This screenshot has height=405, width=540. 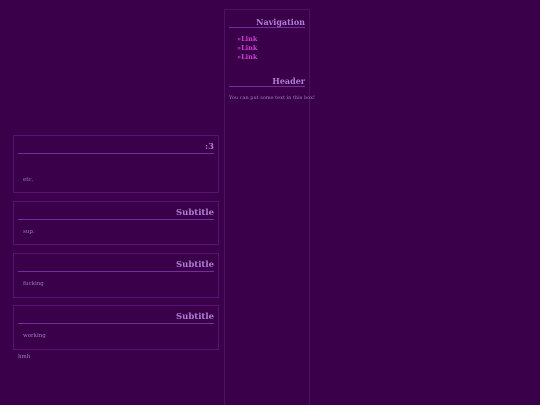 I want to click on nav-link-1: »Link, so click(x=247, y=39).